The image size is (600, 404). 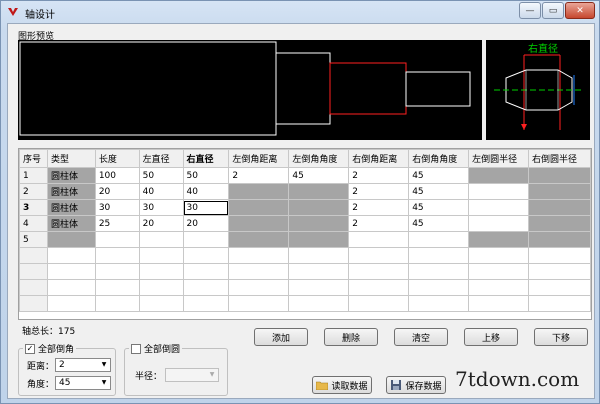 What do you see at coordinates (48, 330) in the screenshot?
I see `shaft-total-length: 轴总长：175` at bounding box center [48, 330].